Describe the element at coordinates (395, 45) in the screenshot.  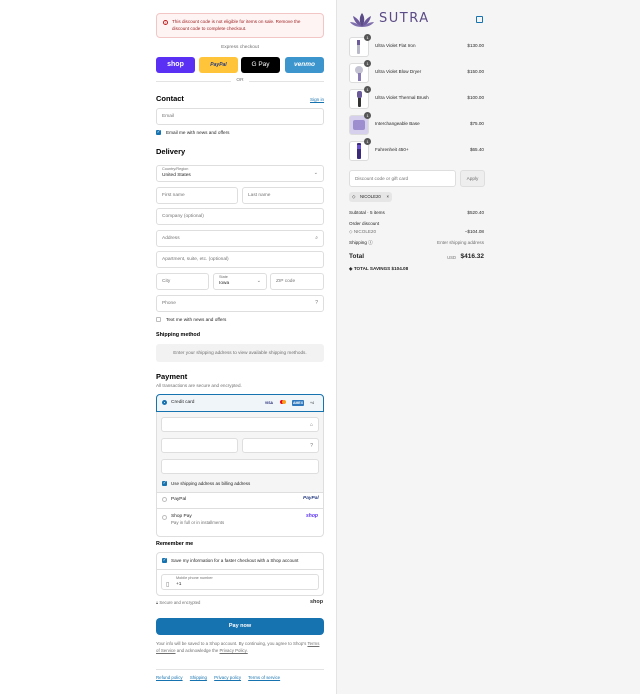
I see `item-name: Ultra Violet Flat Iron` at that location.